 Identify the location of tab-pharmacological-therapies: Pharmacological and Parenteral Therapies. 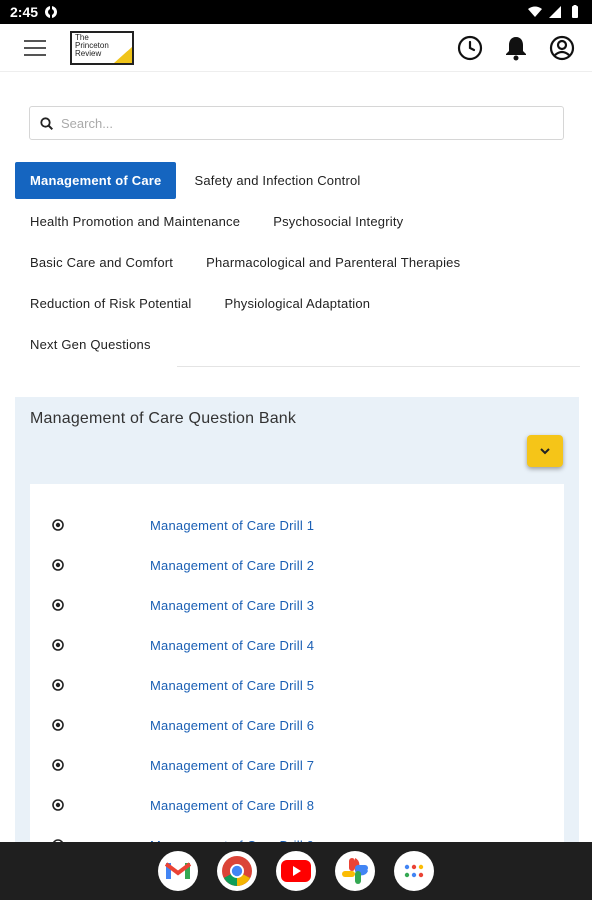
(331, 262).